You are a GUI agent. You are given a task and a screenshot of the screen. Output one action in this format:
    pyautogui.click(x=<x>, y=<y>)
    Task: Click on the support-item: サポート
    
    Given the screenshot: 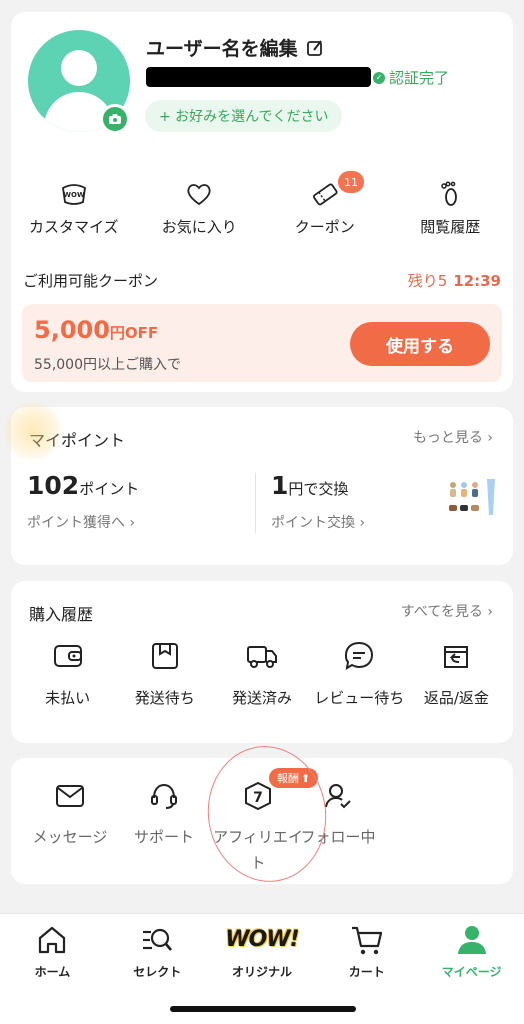 What is the action you would take?
    pyautogui.click(x=164, y=828)
    